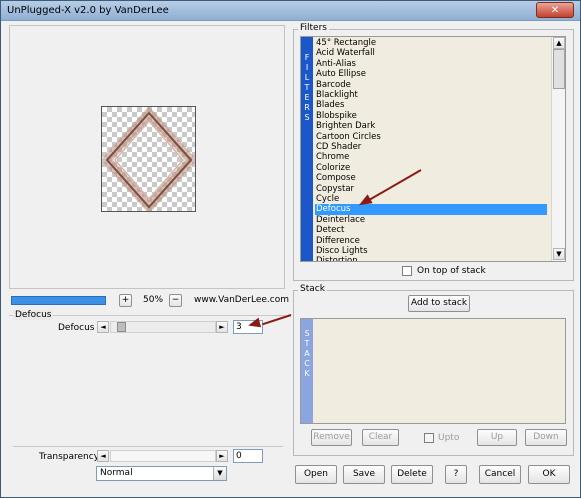 The width and height of the screenshot is (581, 498). I want to click on scroll-thumb, so click(559, 69).